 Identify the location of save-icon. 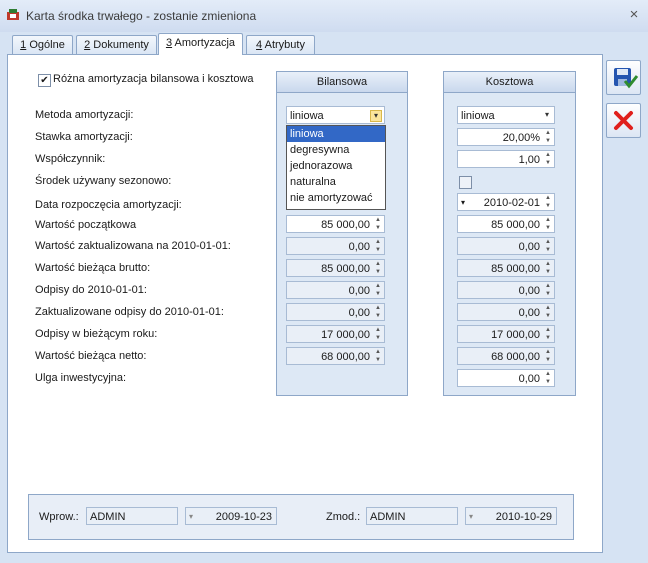
(626, 78).